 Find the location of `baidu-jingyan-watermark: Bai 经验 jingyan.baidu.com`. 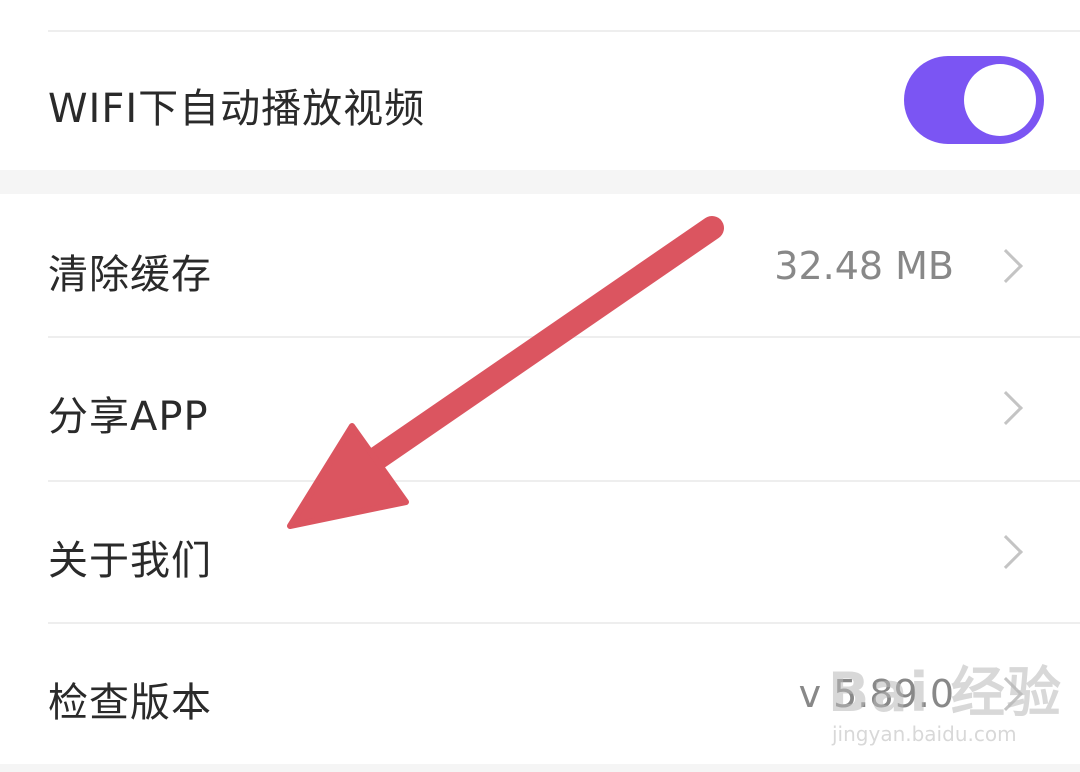

baidu-jingyan-watermark: Bai 经验 jingyan.baidu.com is located at coordinates (944, 704).